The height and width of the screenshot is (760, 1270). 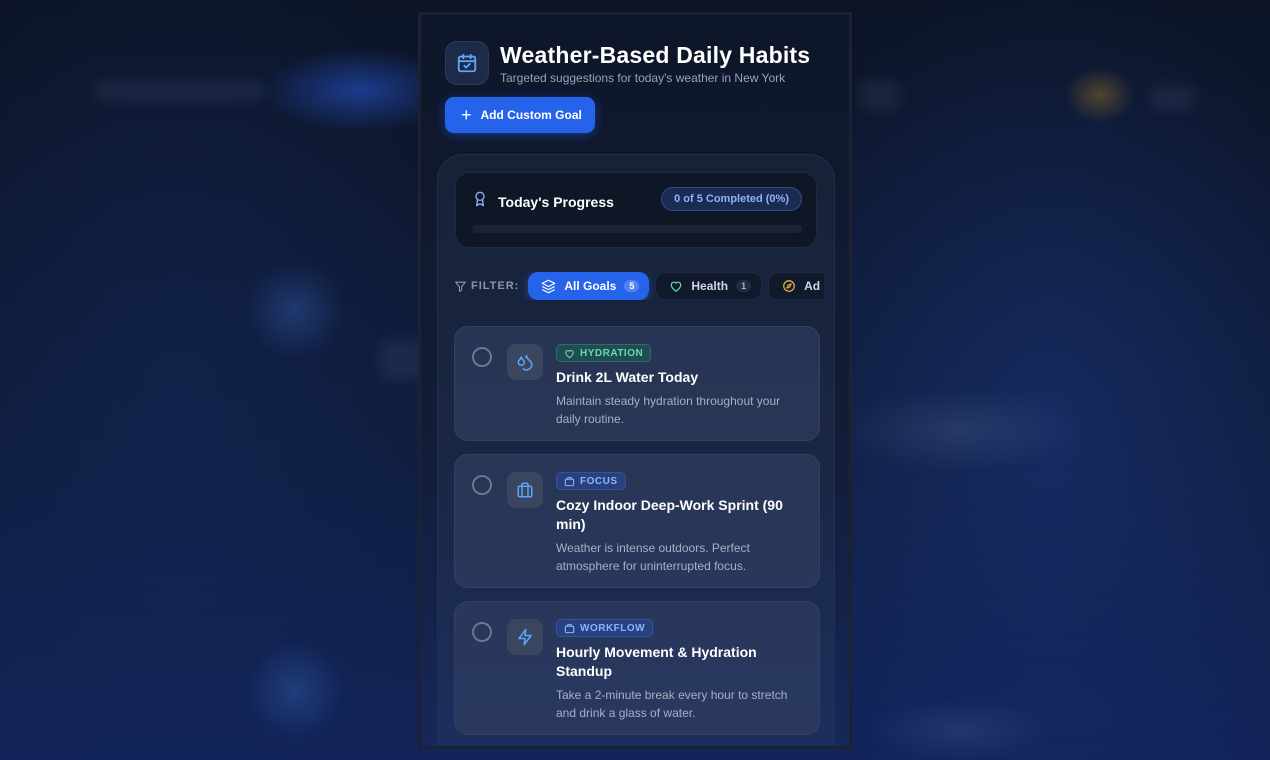 I want to click on filter-chip-count: 1, so click(x=744, y=286).